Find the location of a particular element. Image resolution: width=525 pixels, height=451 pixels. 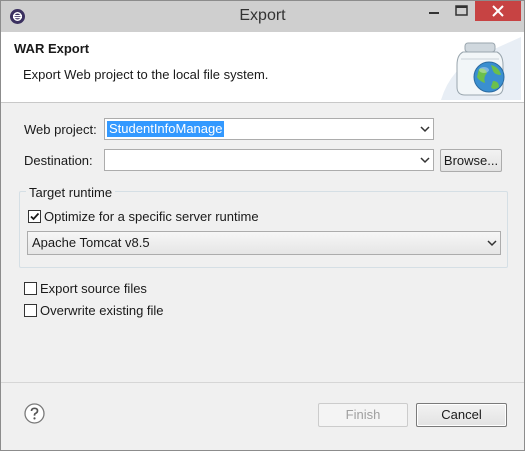

optimize-checkbox is located at coordinates (34, 216).